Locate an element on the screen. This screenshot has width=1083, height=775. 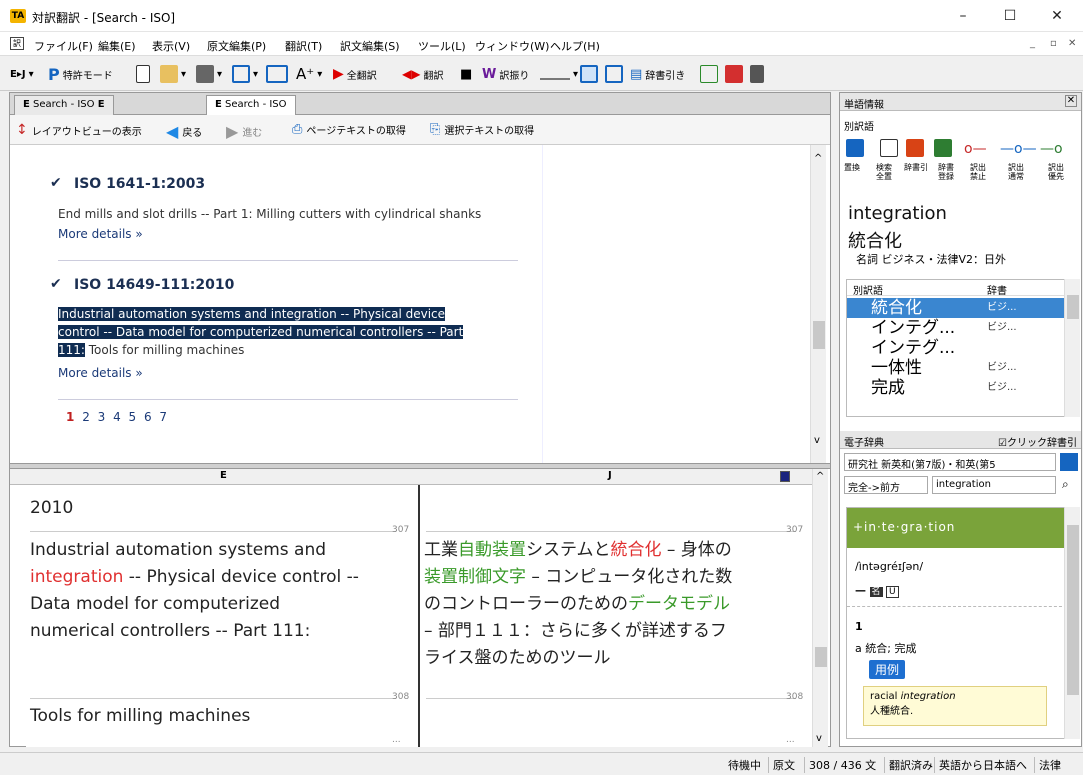
pagination: 1 2 3 4 5 6 7 is located at coordinates (117, 417).